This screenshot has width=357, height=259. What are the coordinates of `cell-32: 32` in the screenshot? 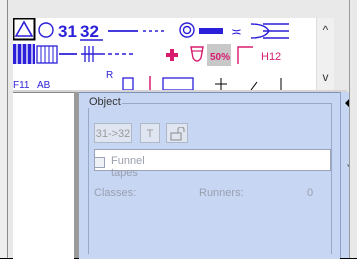 It's located at (89, 31).